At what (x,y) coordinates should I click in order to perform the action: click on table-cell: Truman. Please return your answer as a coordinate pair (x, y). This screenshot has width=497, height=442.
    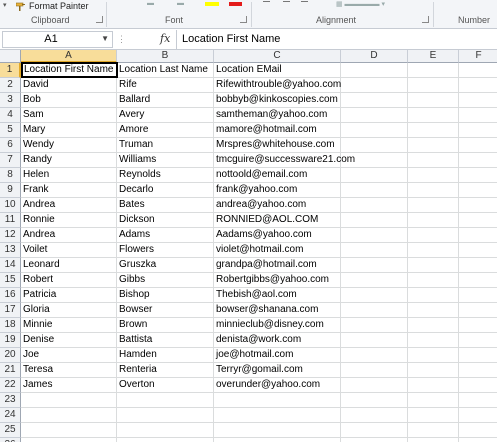
    Looking at the image, I should click on (165, 145).